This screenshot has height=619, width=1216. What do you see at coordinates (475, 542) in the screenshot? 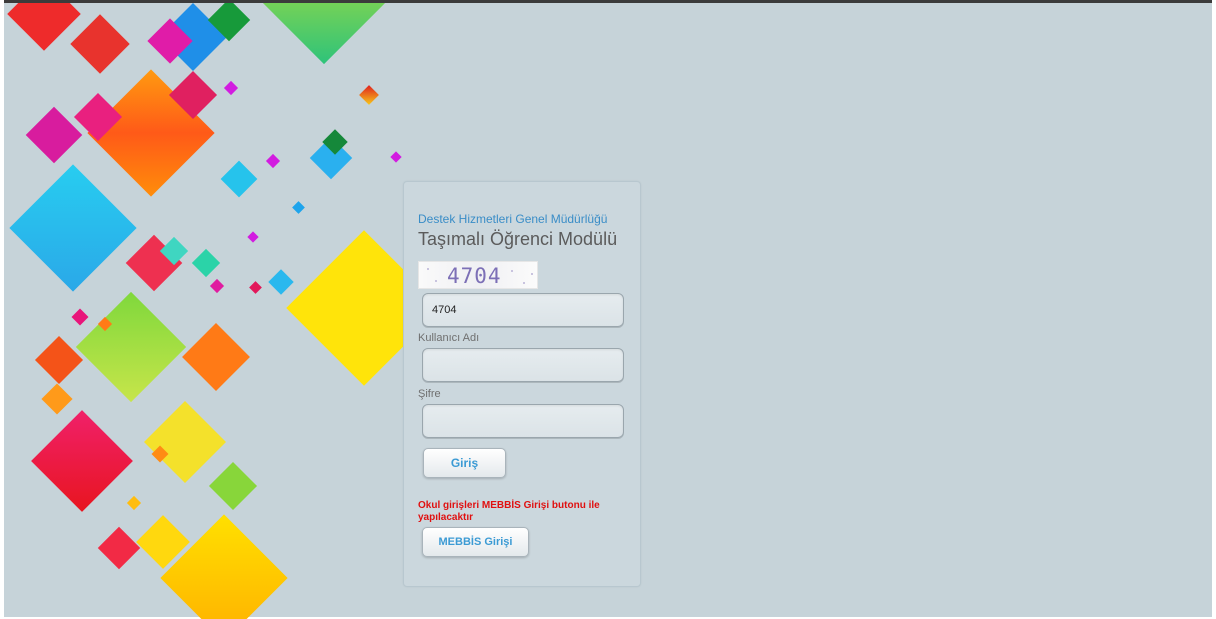
I see `mebbis-login-button: MEBBİS Girişi` at bounding box center [475, 542].